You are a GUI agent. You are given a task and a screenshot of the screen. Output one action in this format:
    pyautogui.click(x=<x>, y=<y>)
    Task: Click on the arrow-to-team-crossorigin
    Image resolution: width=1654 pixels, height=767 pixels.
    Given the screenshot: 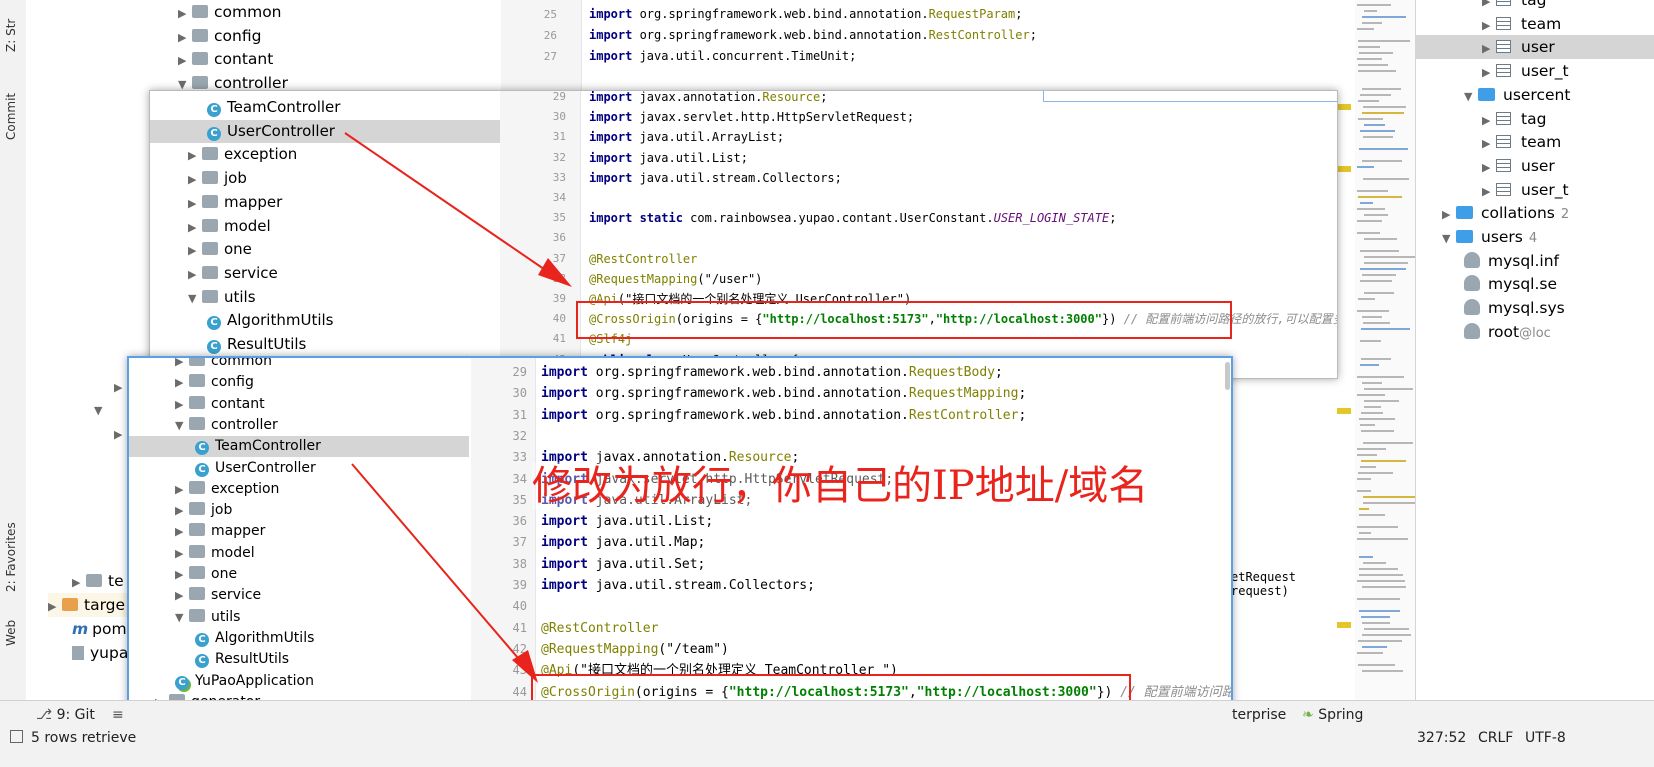 What is the action you would take?
    pyautogui.click(x=441, y=568)
    